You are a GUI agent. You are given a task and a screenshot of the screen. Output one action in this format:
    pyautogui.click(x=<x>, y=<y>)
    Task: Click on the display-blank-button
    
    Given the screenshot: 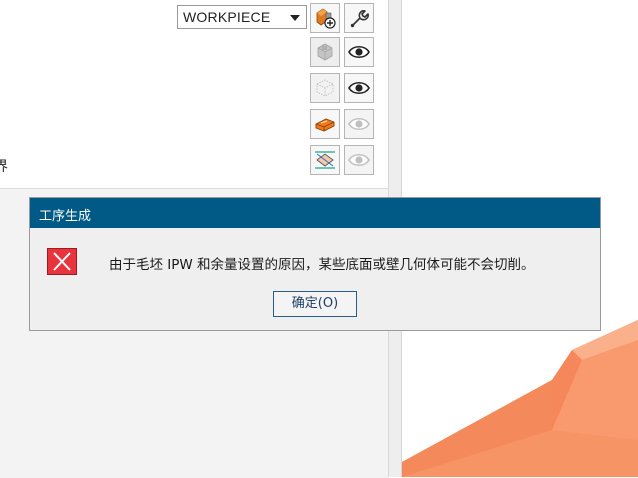 What is the action you would take?
    pyautogui.click(x=359, y=88)
    